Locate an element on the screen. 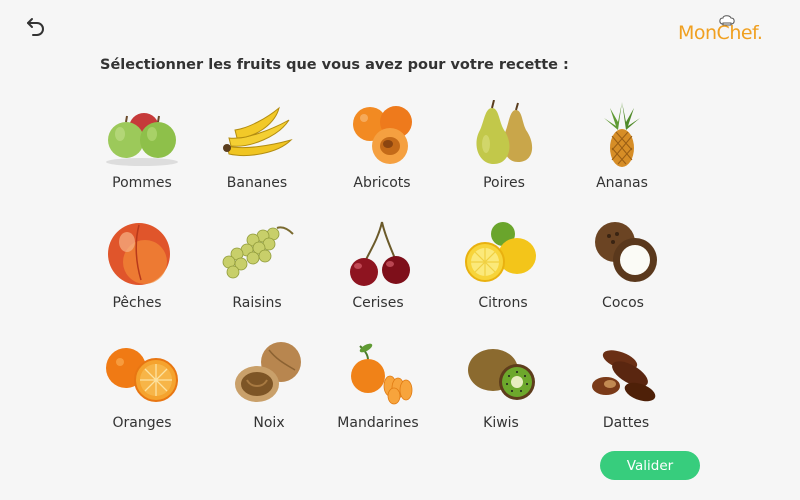 The image size is (800, 500). fruit-item-cerises: Cerises is located at coordinates (378, 275).